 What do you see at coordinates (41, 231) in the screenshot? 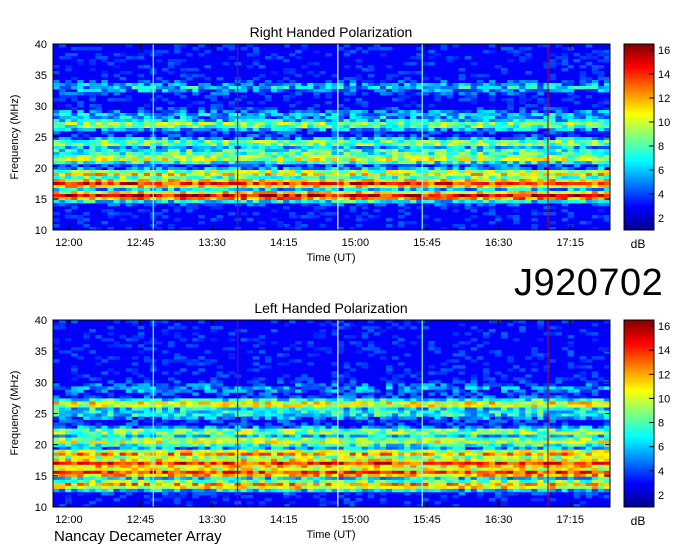
I see `y-tick-label: 10` at bounding box center [41, 231].